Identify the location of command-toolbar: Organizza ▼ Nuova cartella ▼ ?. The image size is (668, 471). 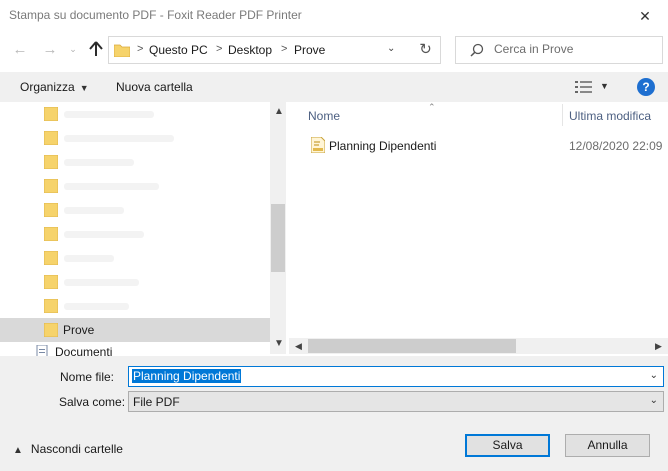
(334, 87).